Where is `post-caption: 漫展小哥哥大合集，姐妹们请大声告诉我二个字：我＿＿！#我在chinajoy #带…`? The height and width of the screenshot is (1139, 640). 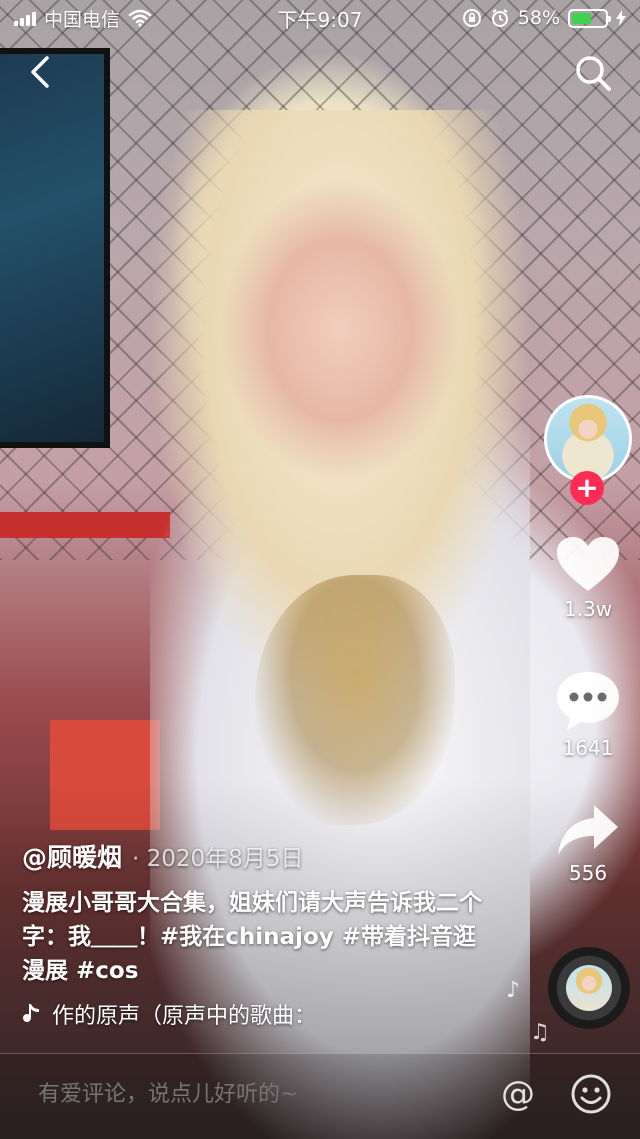 post-caption: 漫展小哥哥大合集，姐妹们请大声告诉我二个字：我＿＿！#我在chinajoy #带… is located at coordinates (252, 937).